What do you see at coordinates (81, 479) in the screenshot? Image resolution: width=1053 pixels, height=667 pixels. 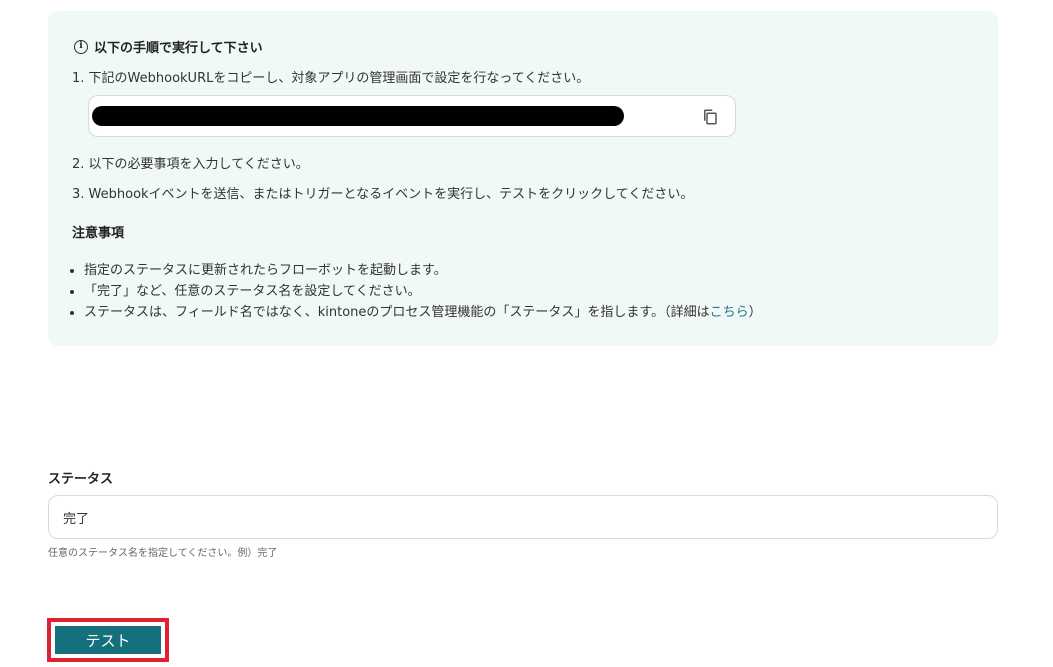 I see `status-field-label: ステータス` at bounding box center [81, 479].